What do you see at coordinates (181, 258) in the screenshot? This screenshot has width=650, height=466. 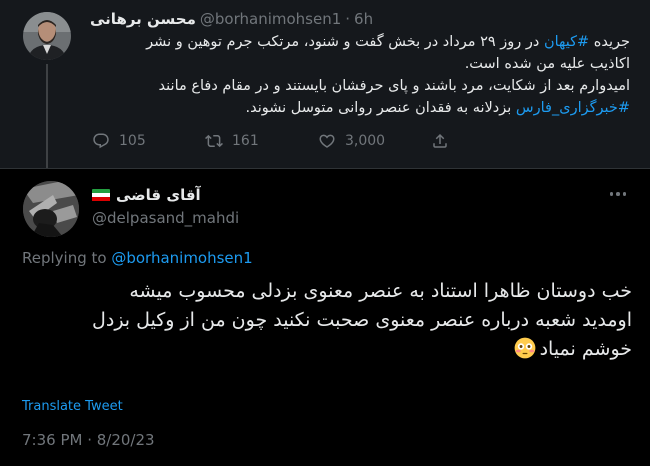 I see `replying-to-link: @borhanimohsen1` at bounding box center [181, 258].